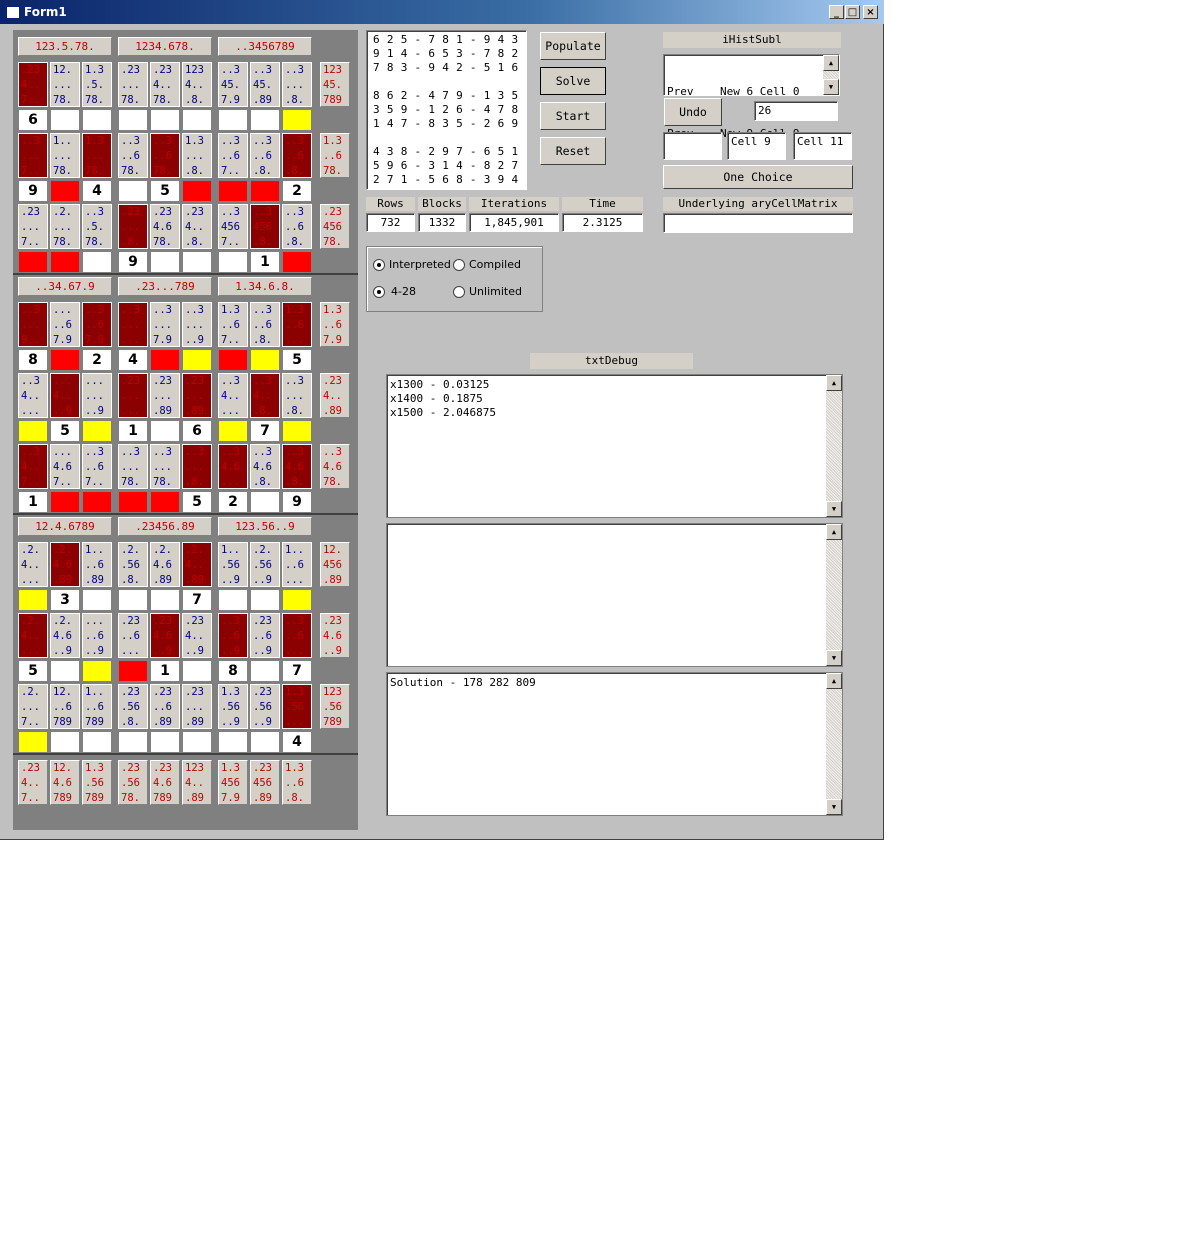  What do you see at coordinates (297, 466) in the screenshot?
I see `candidate-cell: ..3 4.6.8.` at bounding box center [297, 466].